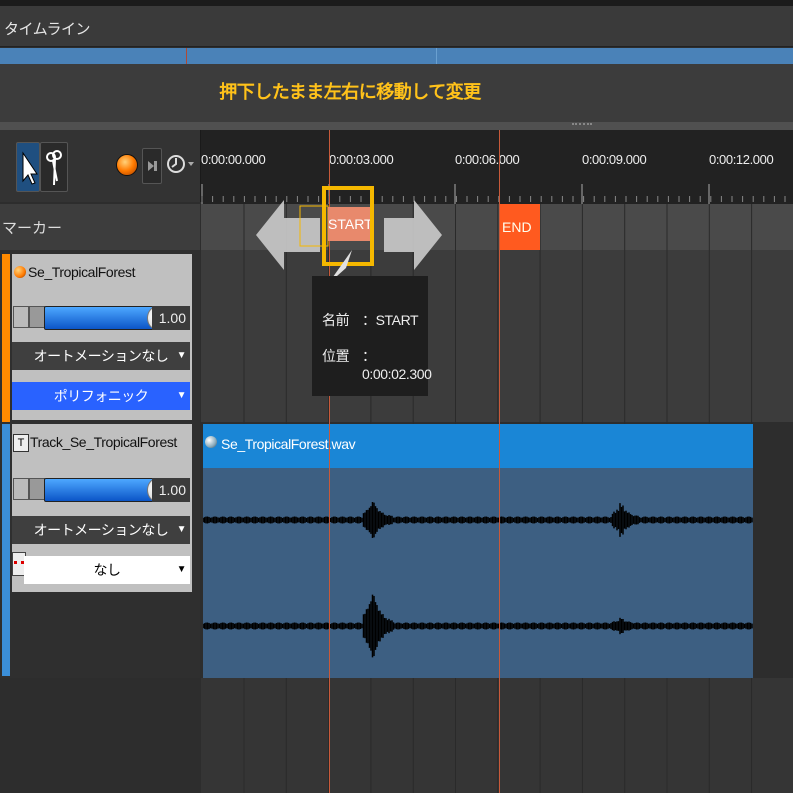 The height and width of the screenshot is (793, 793). I want to click on step-button, so click(152, 166).